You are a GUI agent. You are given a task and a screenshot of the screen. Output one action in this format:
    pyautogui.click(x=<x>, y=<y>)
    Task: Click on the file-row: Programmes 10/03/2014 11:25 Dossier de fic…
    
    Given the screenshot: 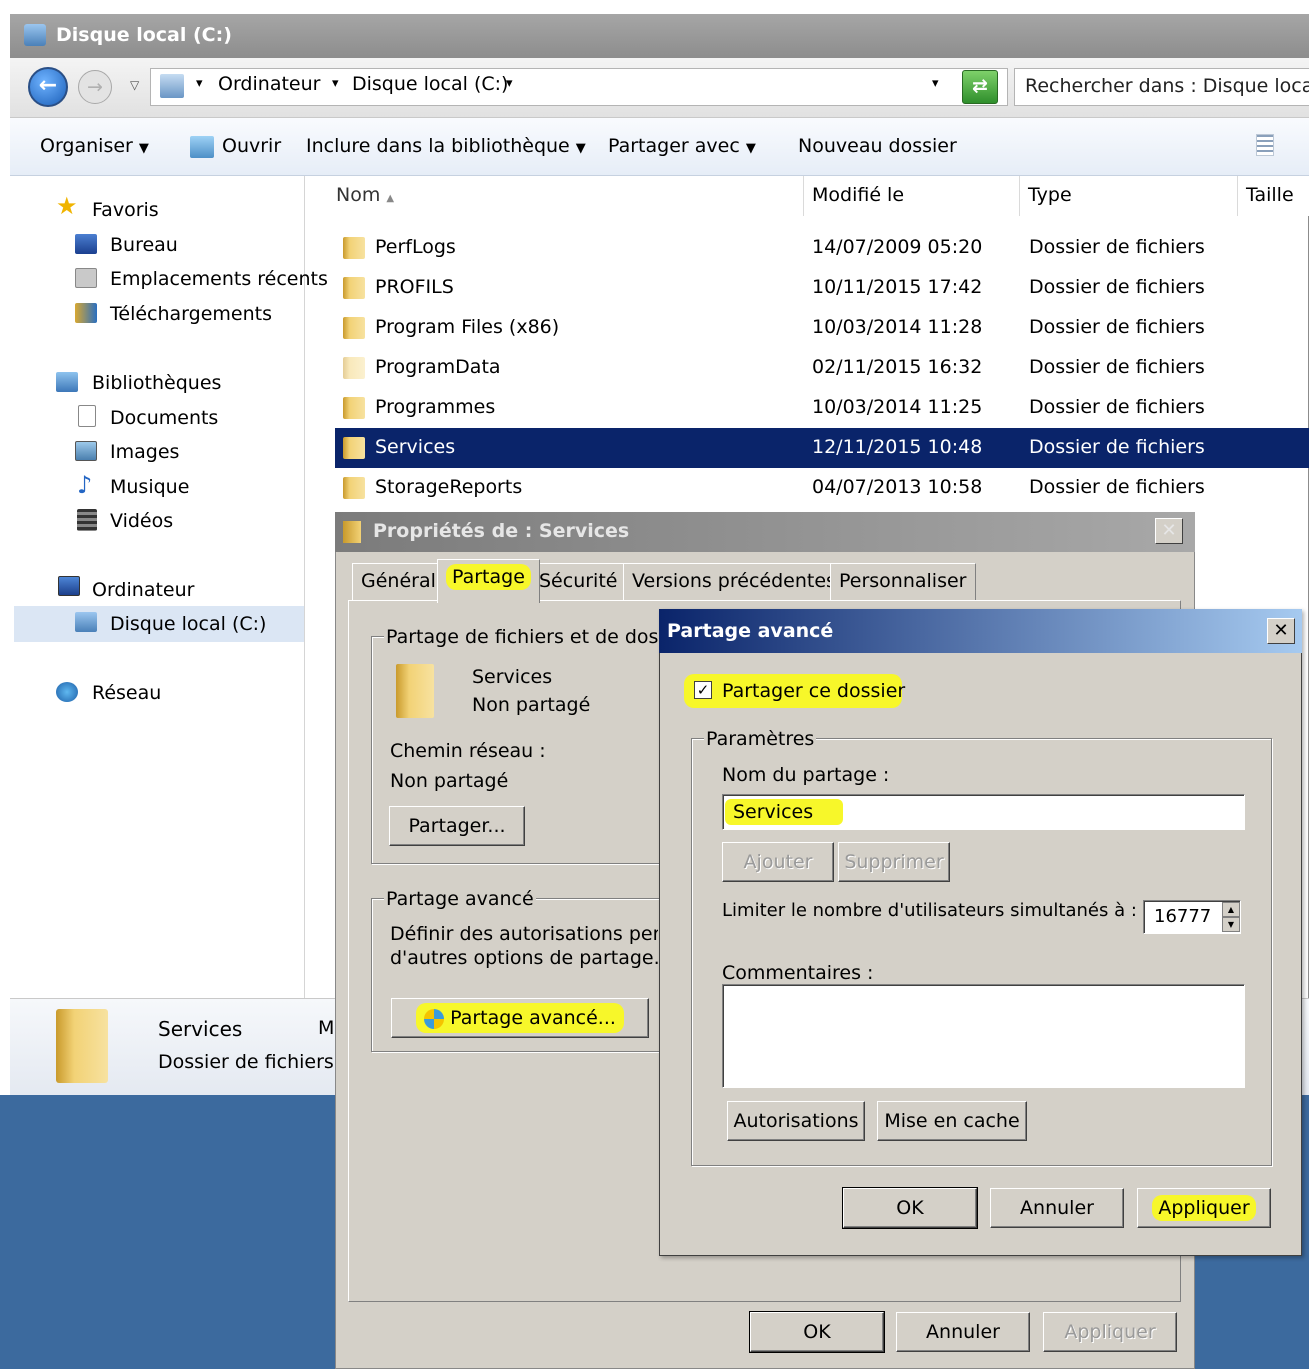 What is the action you would take?
    pyautogui.click(x=822, y=408)
    